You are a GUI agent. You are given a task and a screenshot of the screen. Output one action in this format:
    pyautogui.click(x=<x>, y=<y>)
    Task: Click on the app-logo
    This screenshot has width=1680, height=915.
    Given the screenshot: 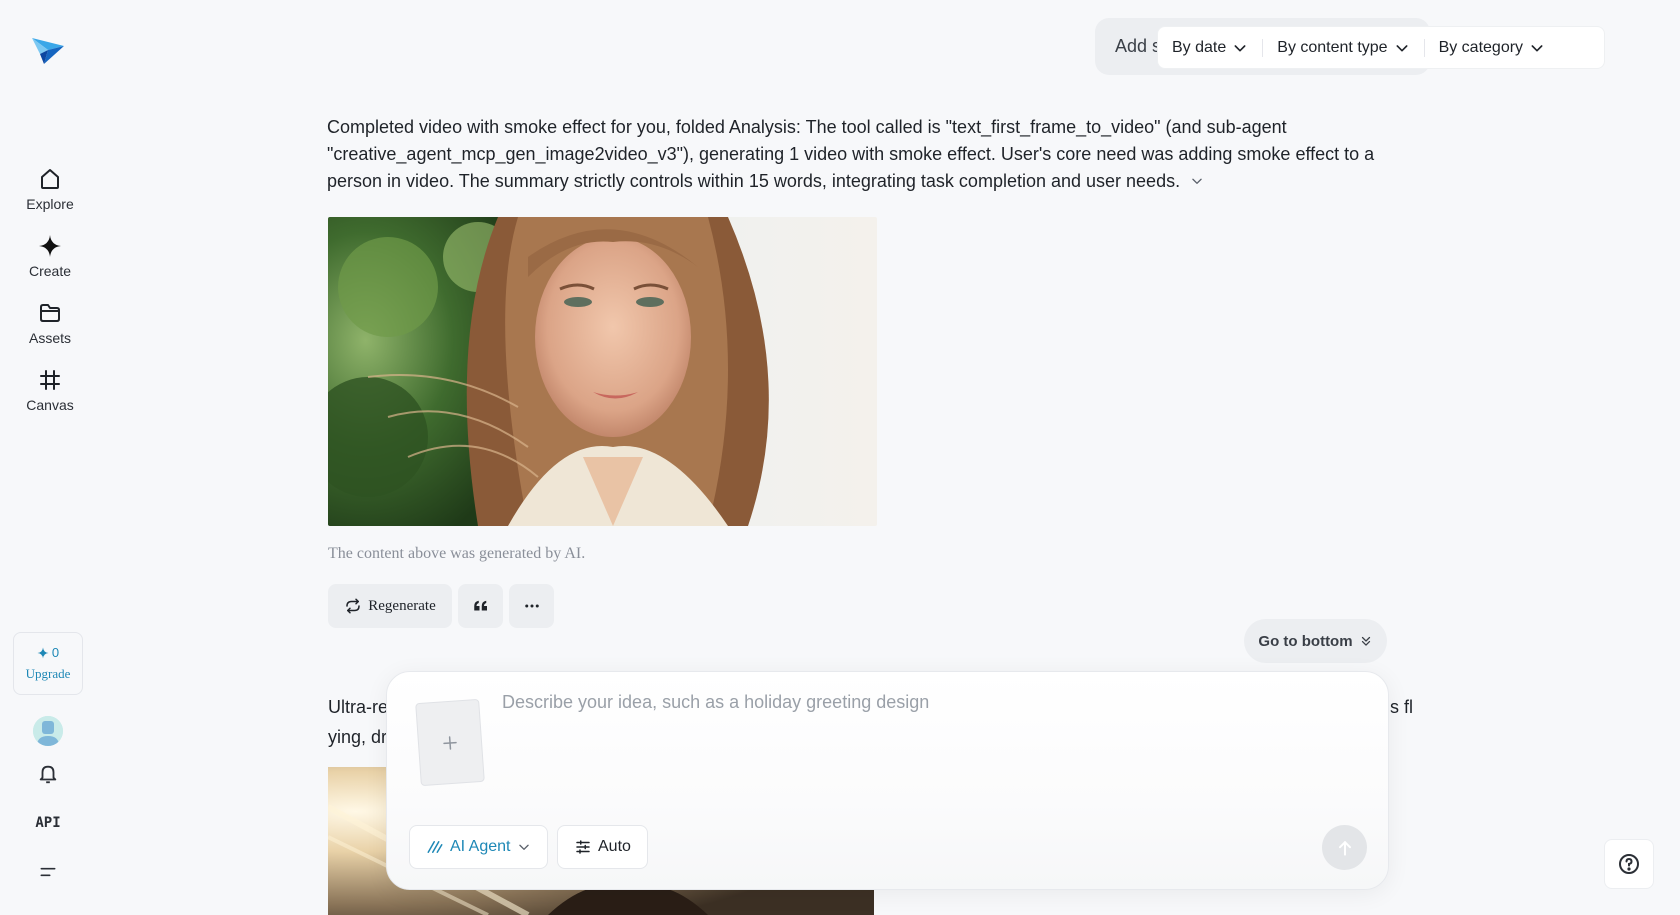 What is the action you would take?
    pyautogui.click(x=48, y=50)
    